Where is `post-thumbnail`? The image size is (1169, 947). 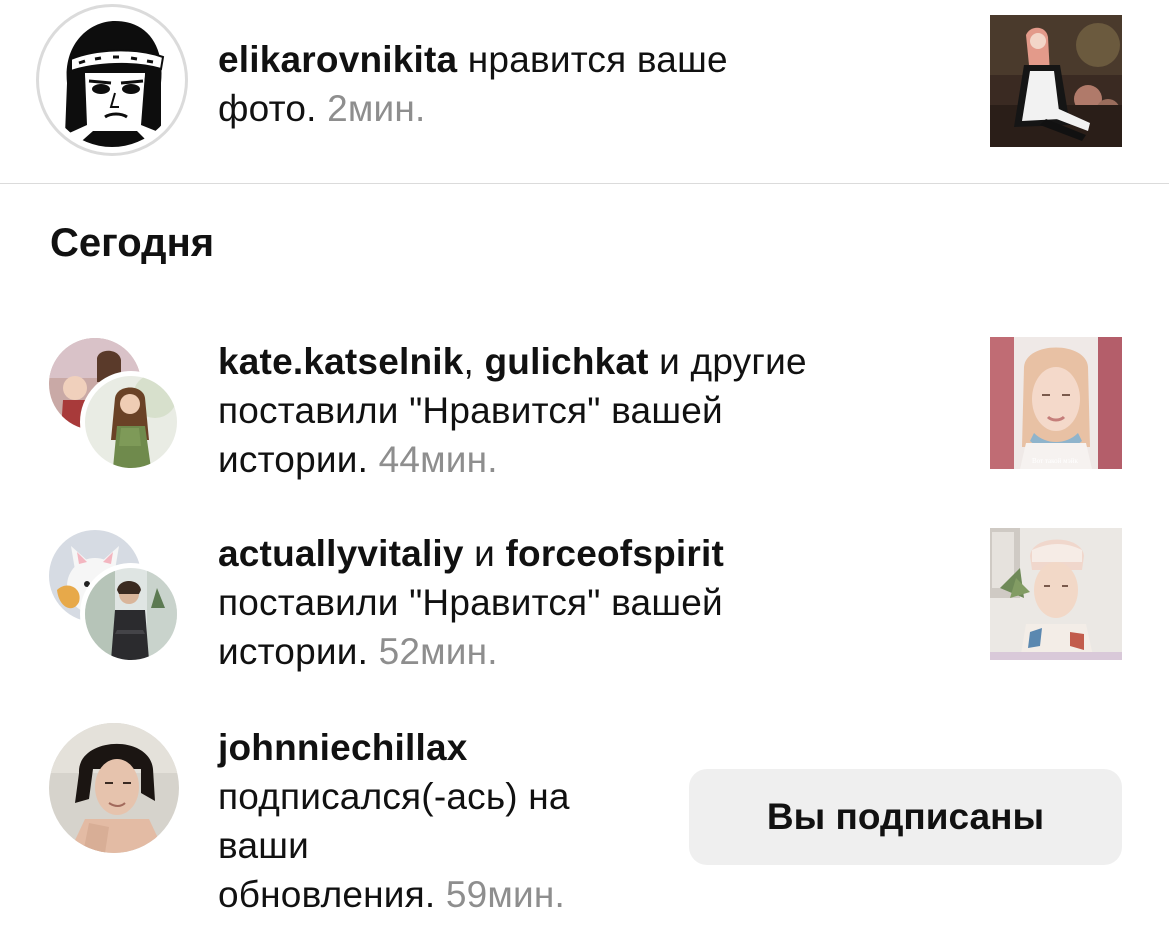
post-thumbnail is located at coordinates (1056, 81).